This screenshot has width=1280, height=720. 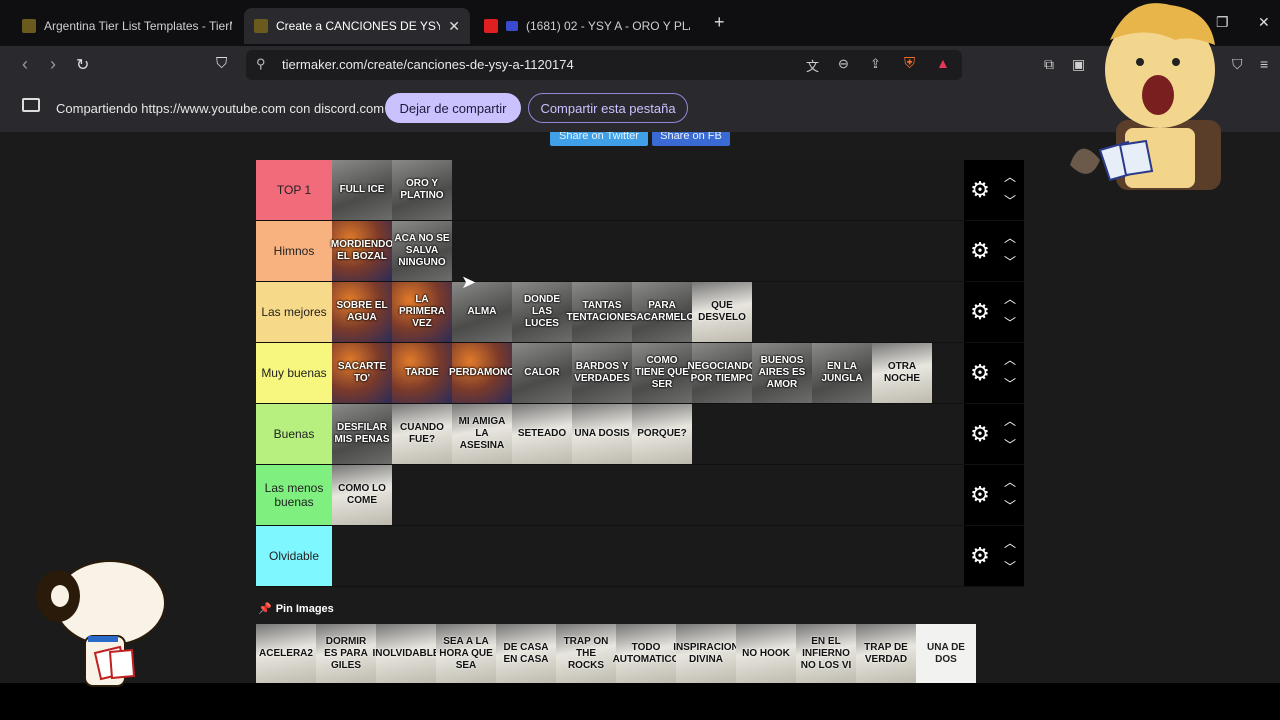 What do you see at coordinates (221, 63) in the screenshot?
I see `bookmark-icon: ⛉` at bounding box center [221, 63].